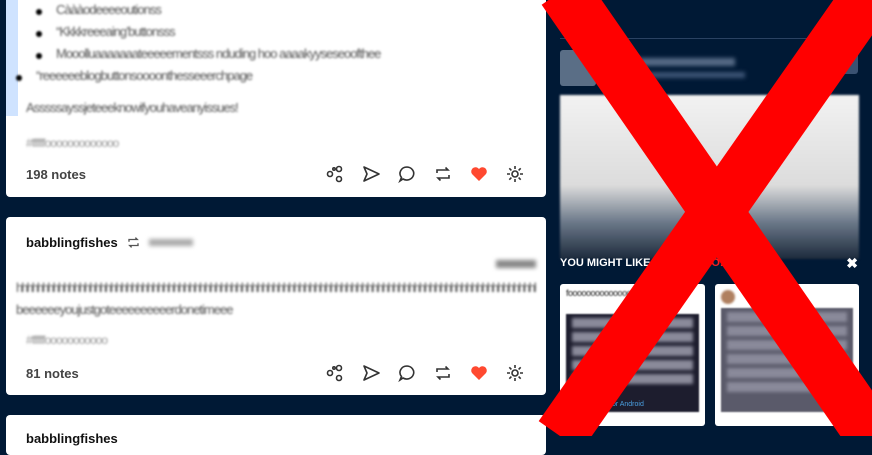 This screenshot has height=455, width=872. What do you see at coordinates (670, 62) in the screenshot?
I see `radar-blog-name` at bounding box center [670, 62].